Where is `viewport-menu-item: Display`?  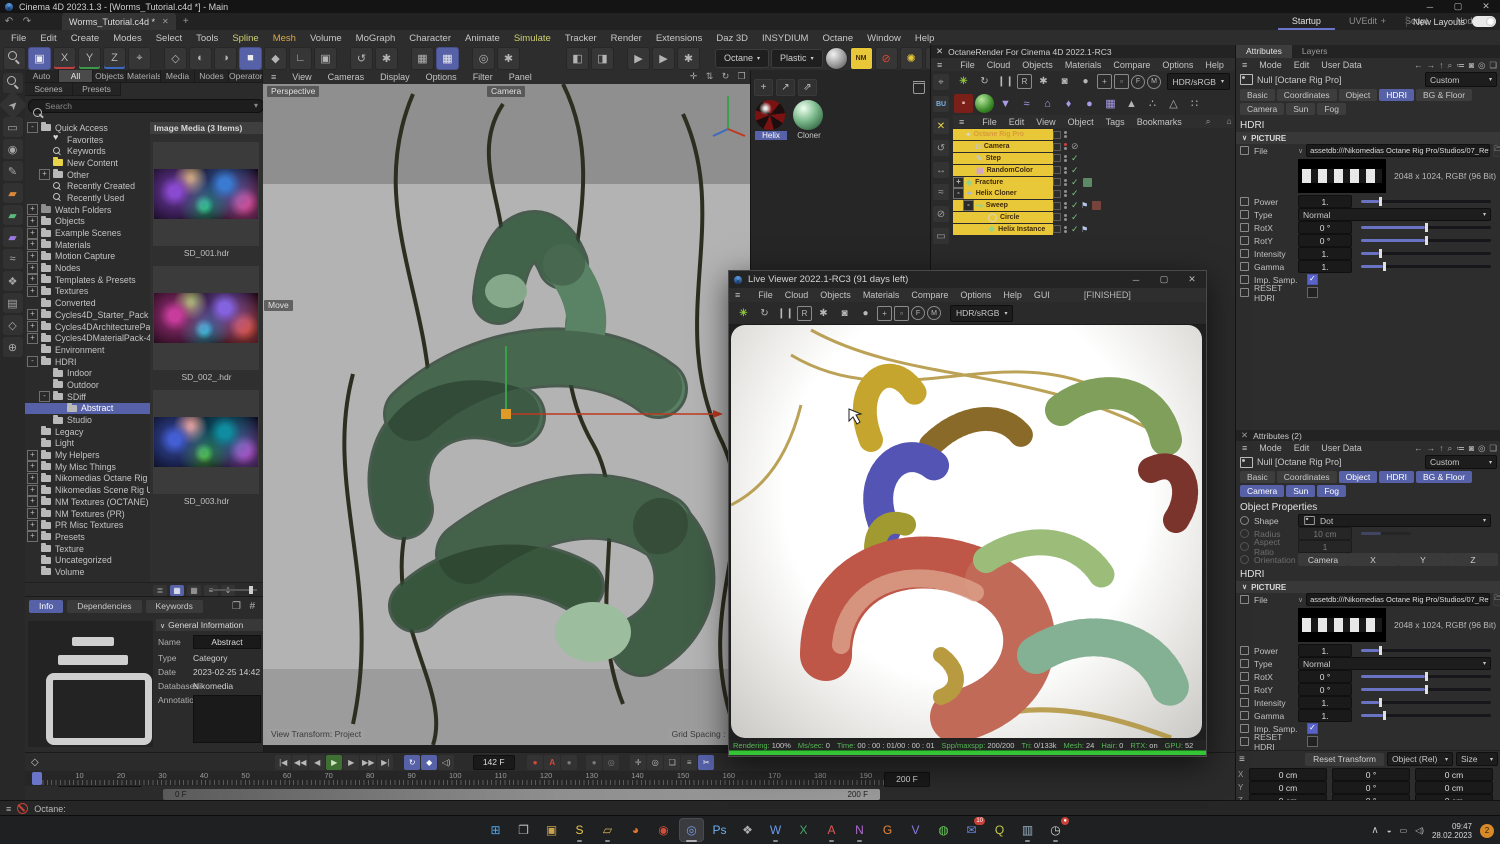
viewport-menu-item: Display is located at coordinates (395, 77).